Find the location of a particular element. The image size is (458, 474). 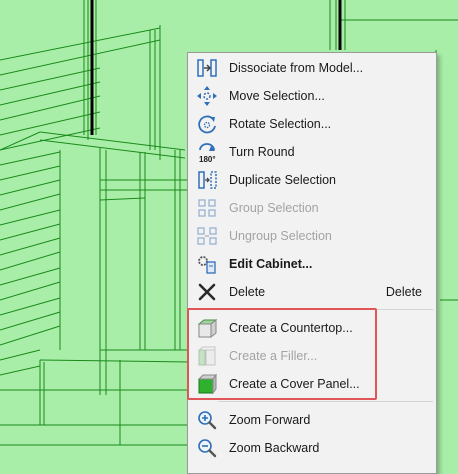

rotate-icon is located at coordinates (207, 124).